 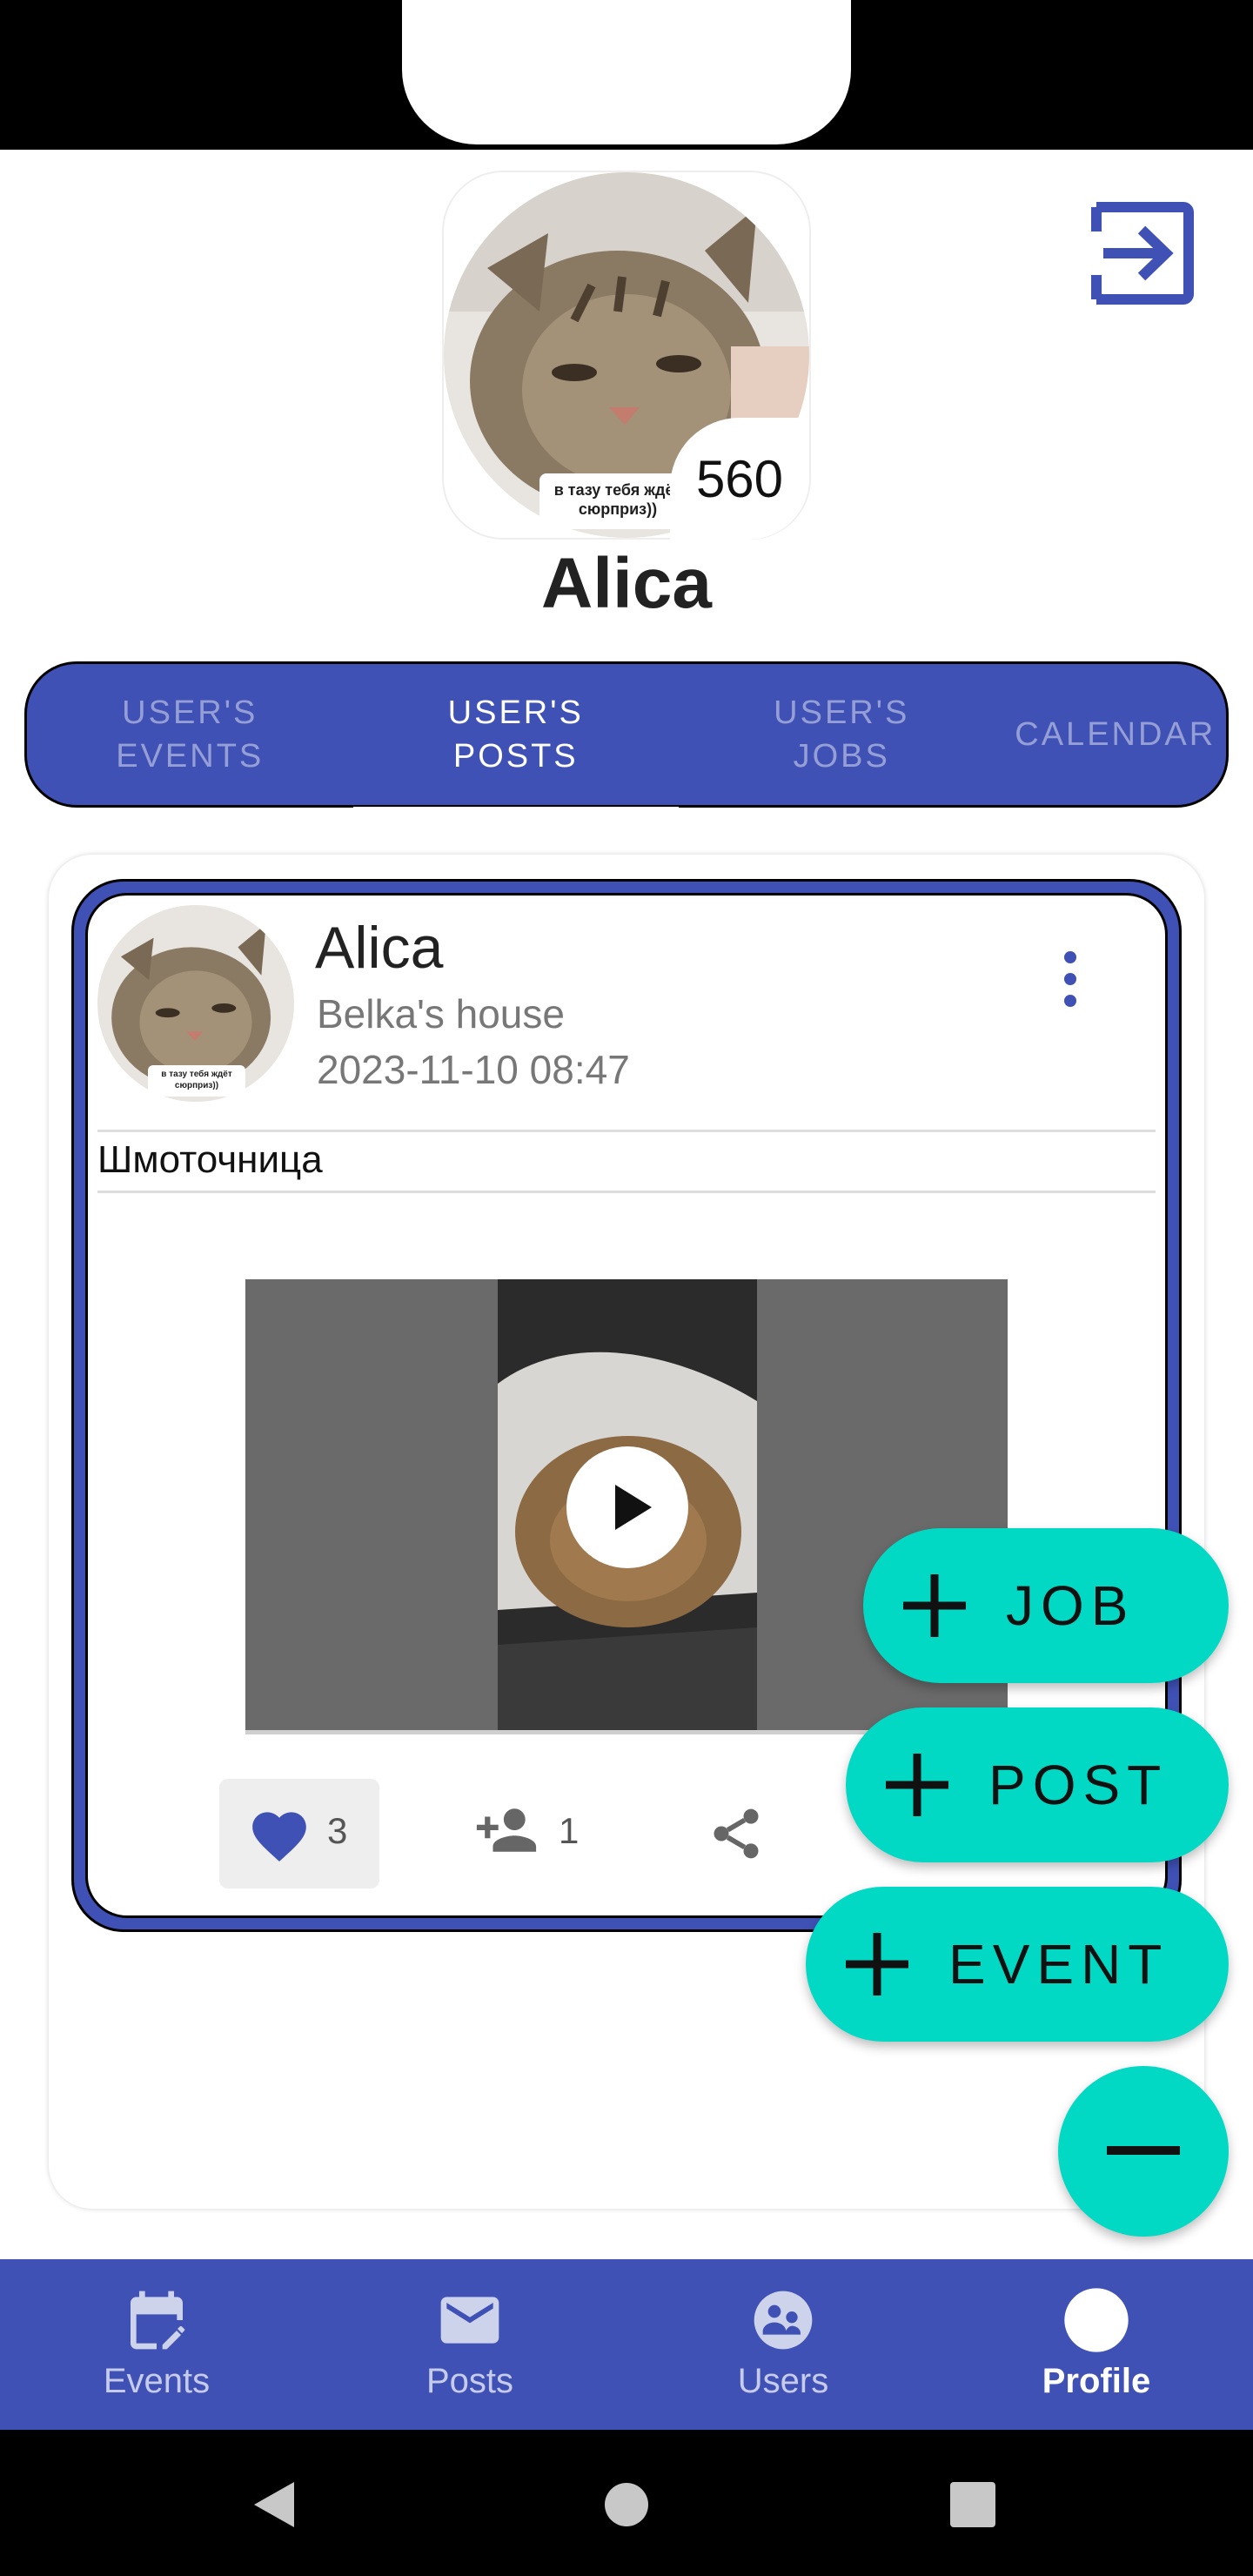 I want to click on person-add-icon, so click(x=507, y=1830).